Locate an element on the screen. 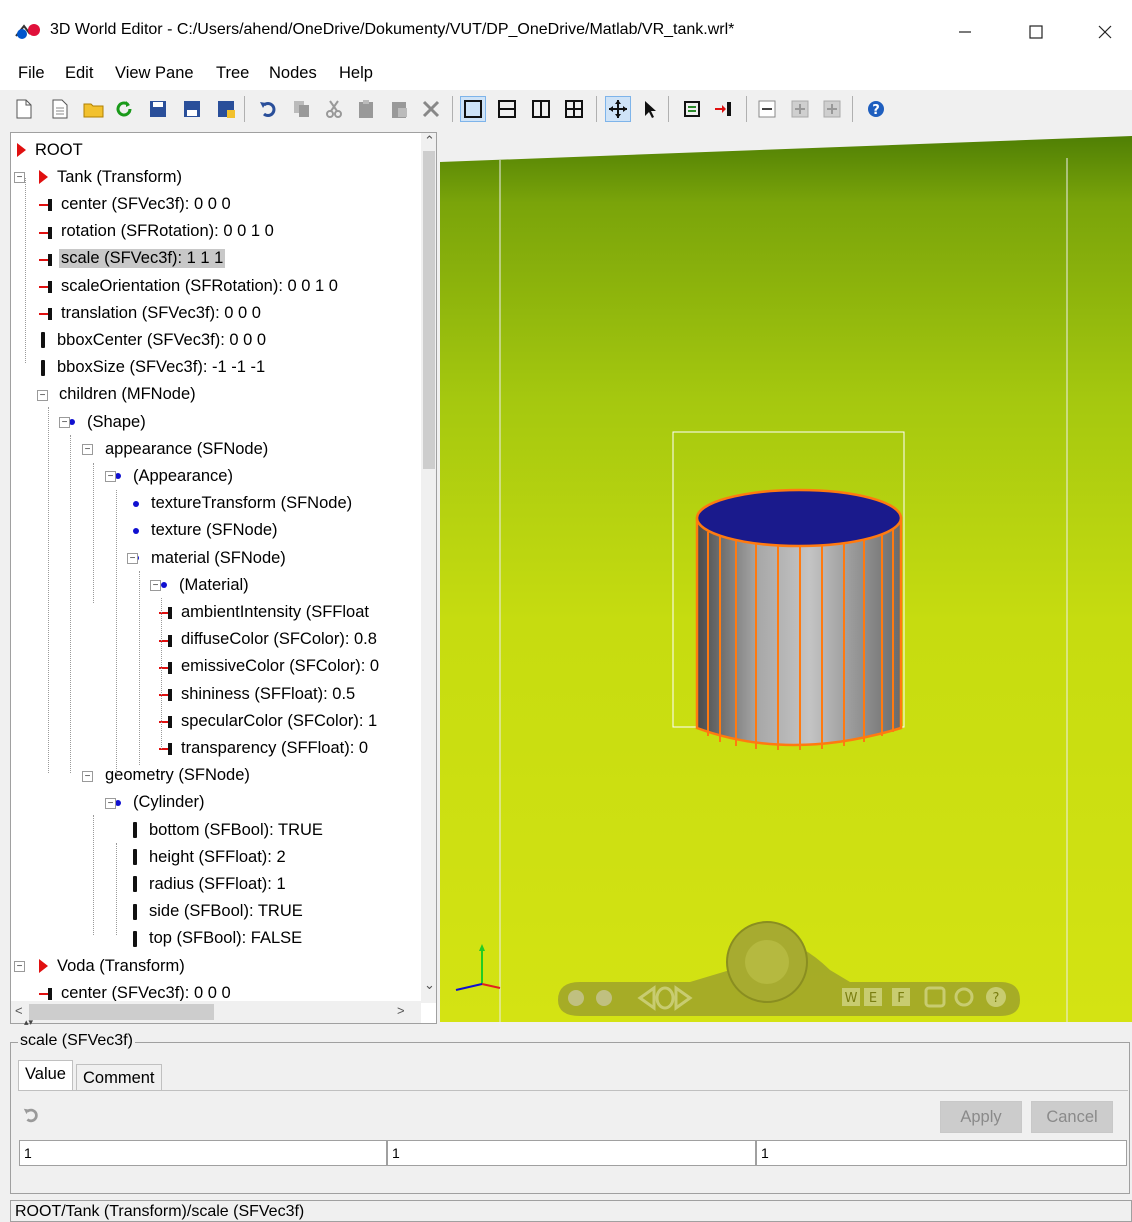  close-button is located at coordinates (1105, 32).